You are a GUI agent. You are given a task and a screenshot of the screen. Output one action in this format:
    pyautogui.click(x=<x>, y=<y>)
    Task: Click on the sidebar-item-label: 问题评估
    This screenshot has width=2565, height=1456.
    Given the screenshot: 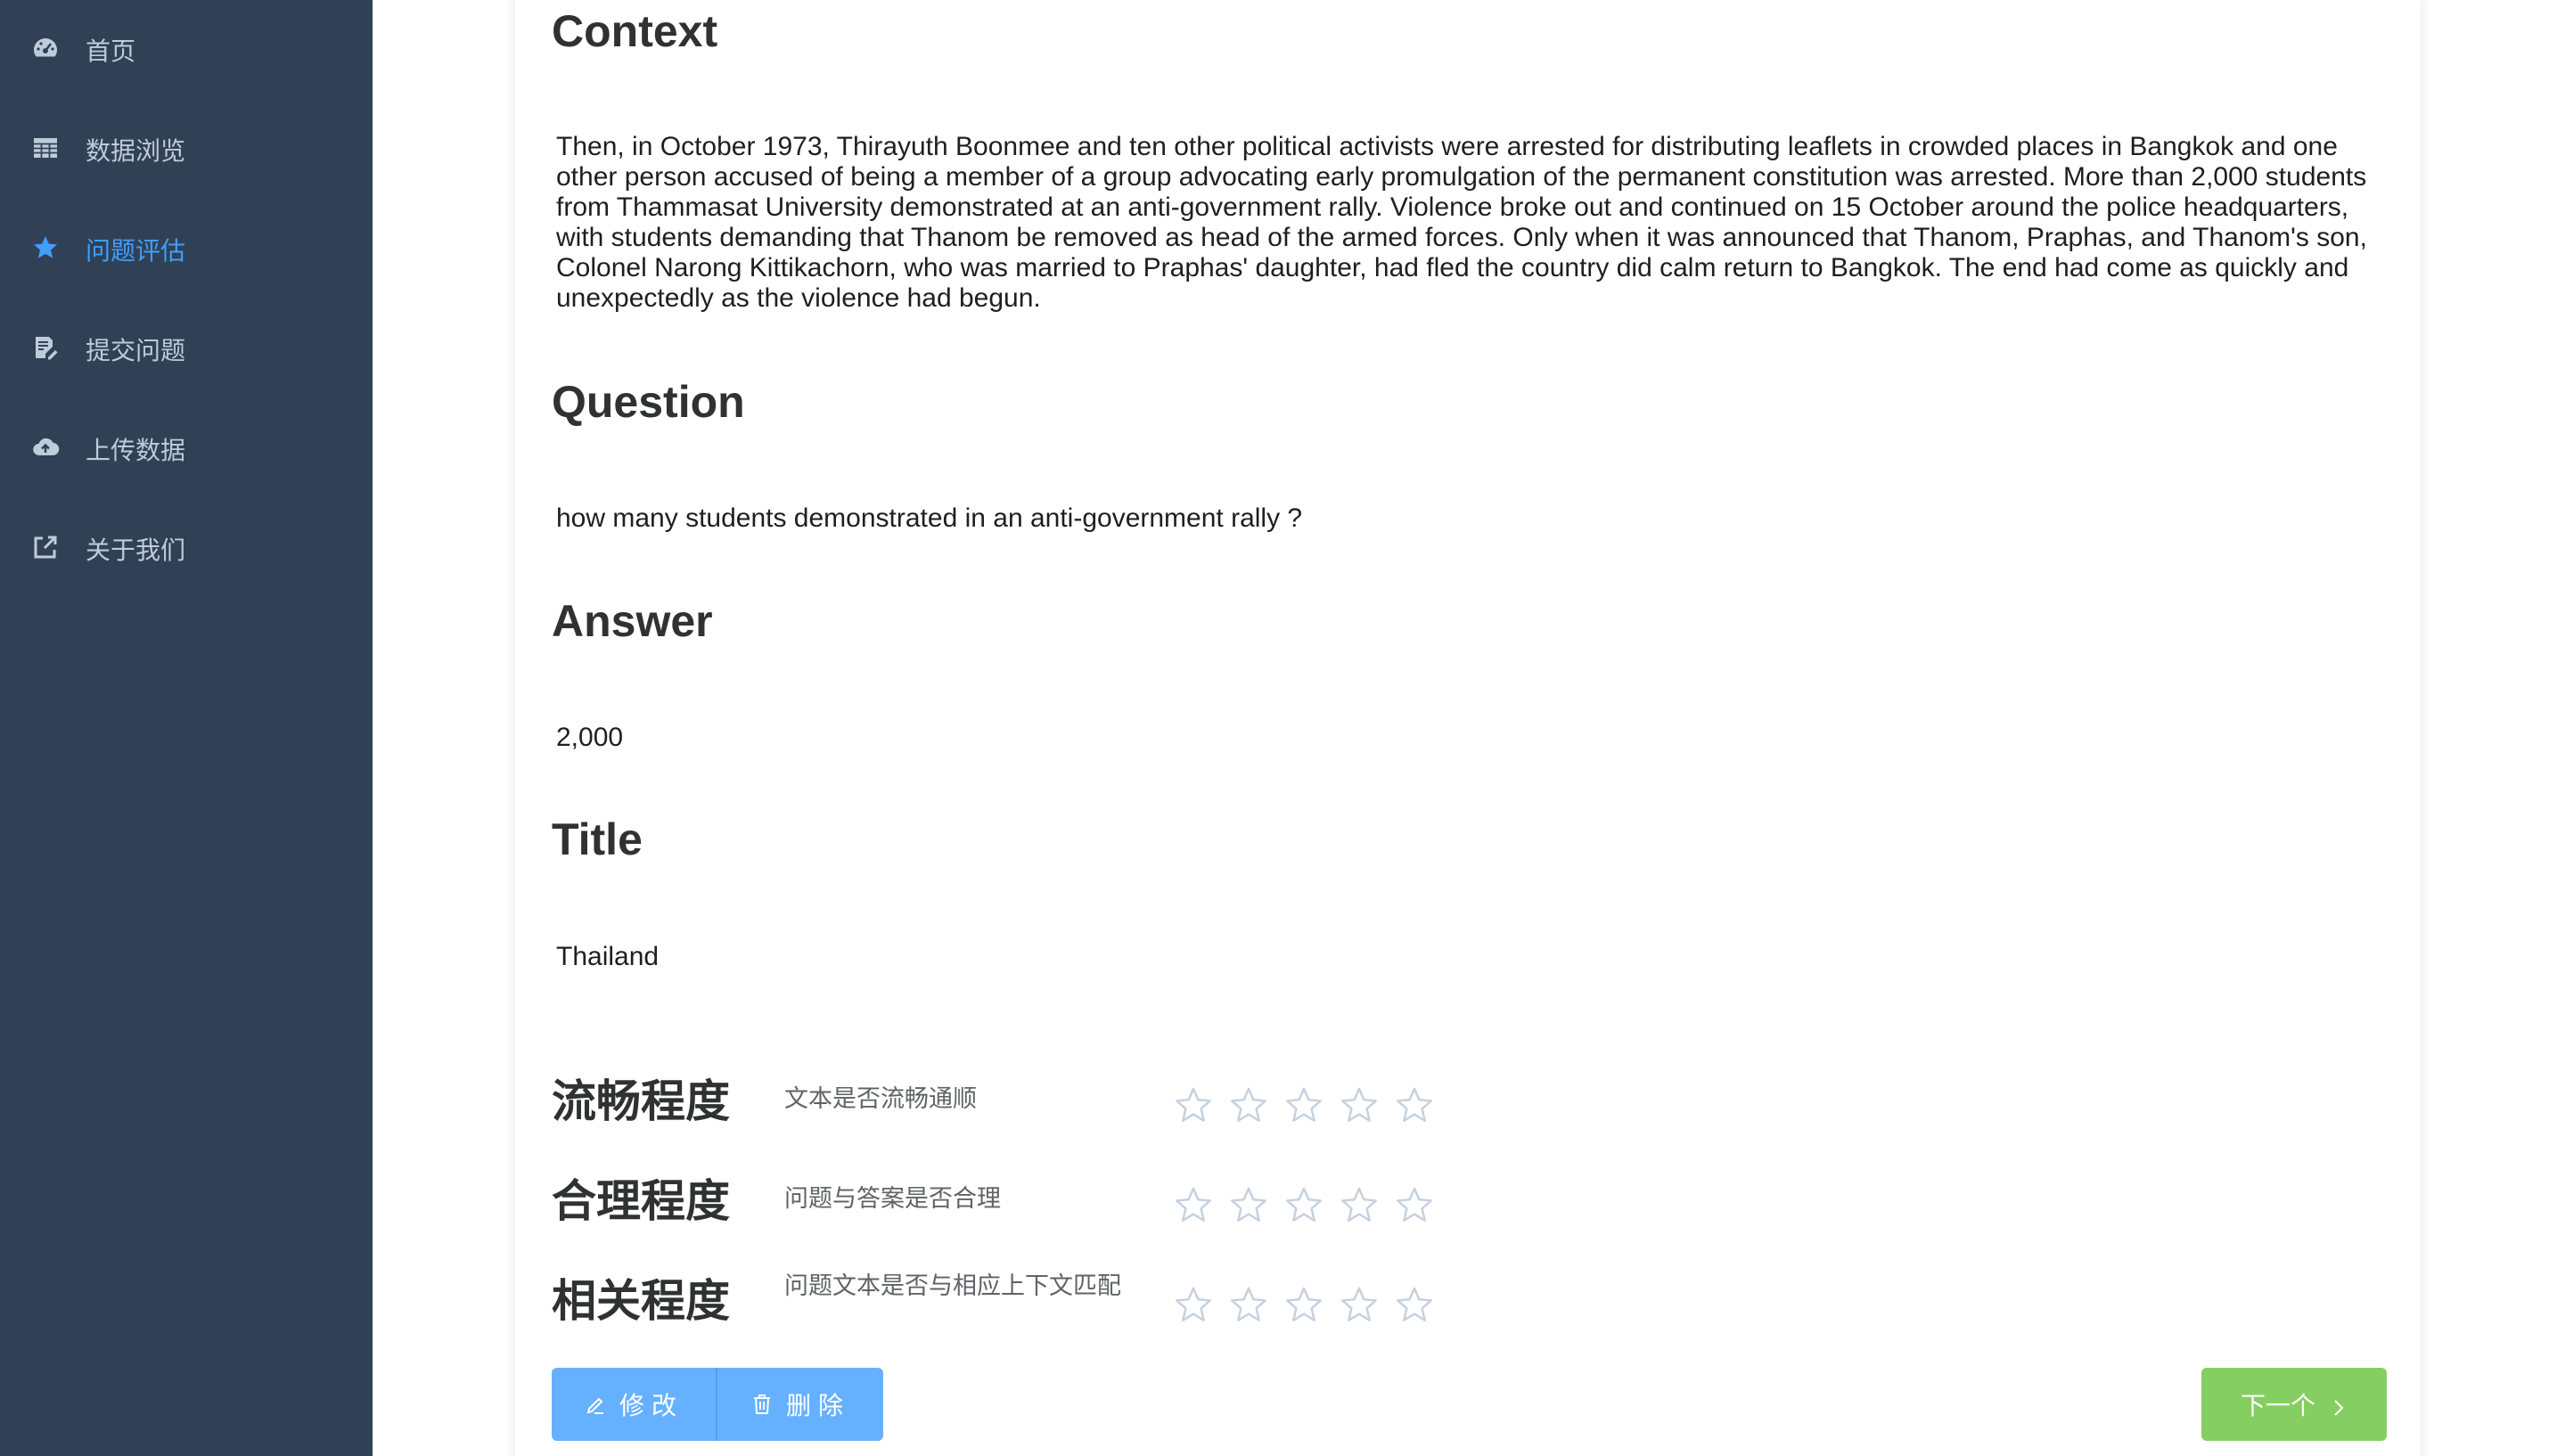 What is the action you would take?
    pyautogui.click(x=136, y=251)
    